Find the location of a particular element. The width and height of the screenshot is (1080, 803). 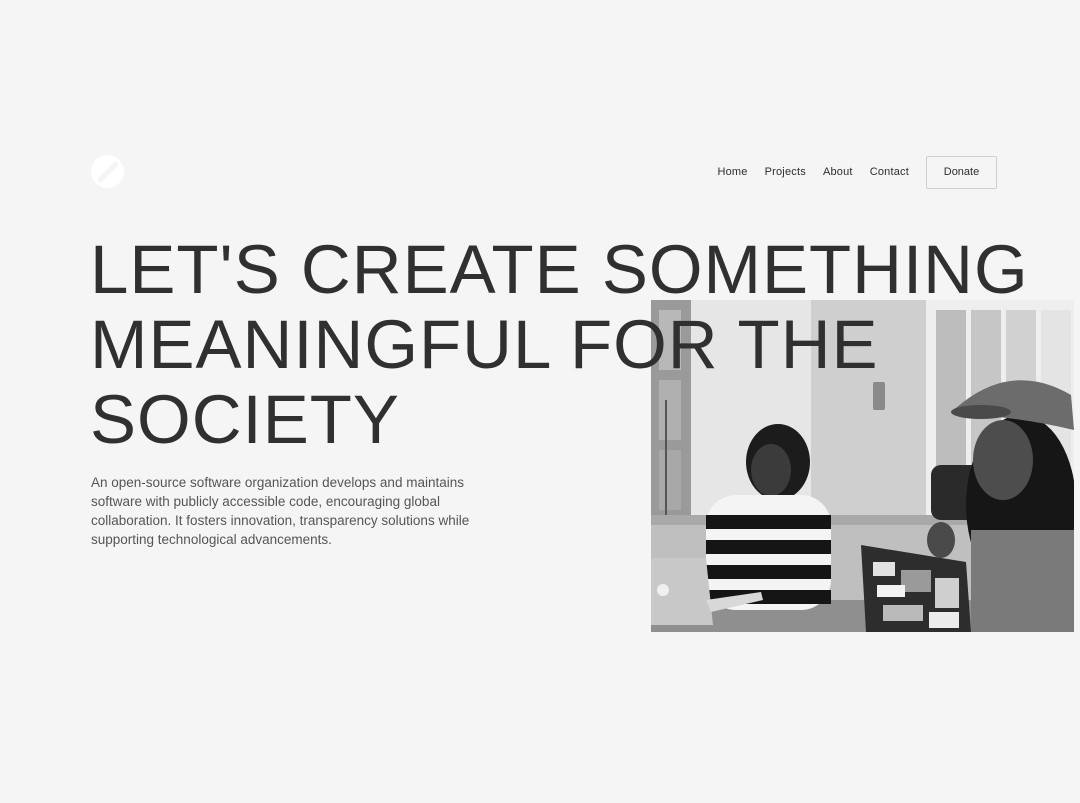

headline-line-2: MEANINGFUL FOR THE is located at coordinates (484, 344).